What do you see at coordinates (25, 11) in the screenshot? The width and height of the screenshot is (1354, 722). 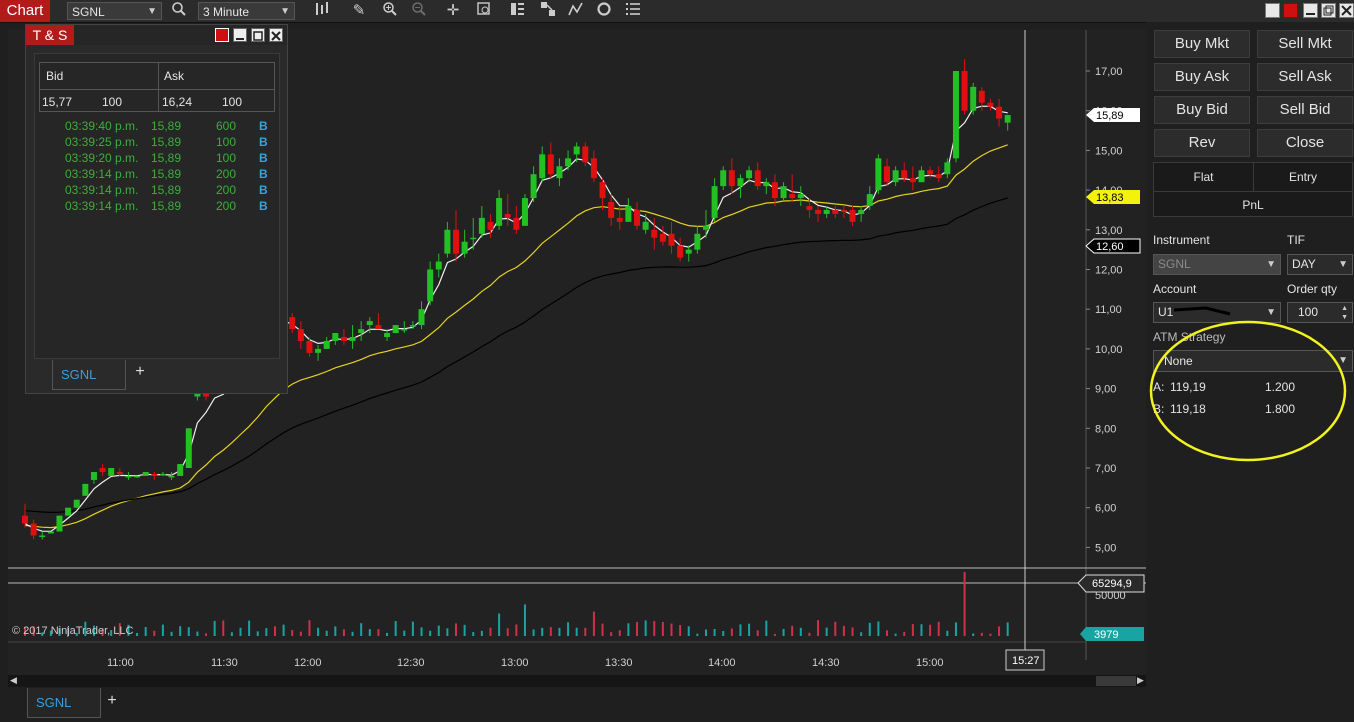 I see `window-title: Chart` at bounding box center [25, 11].